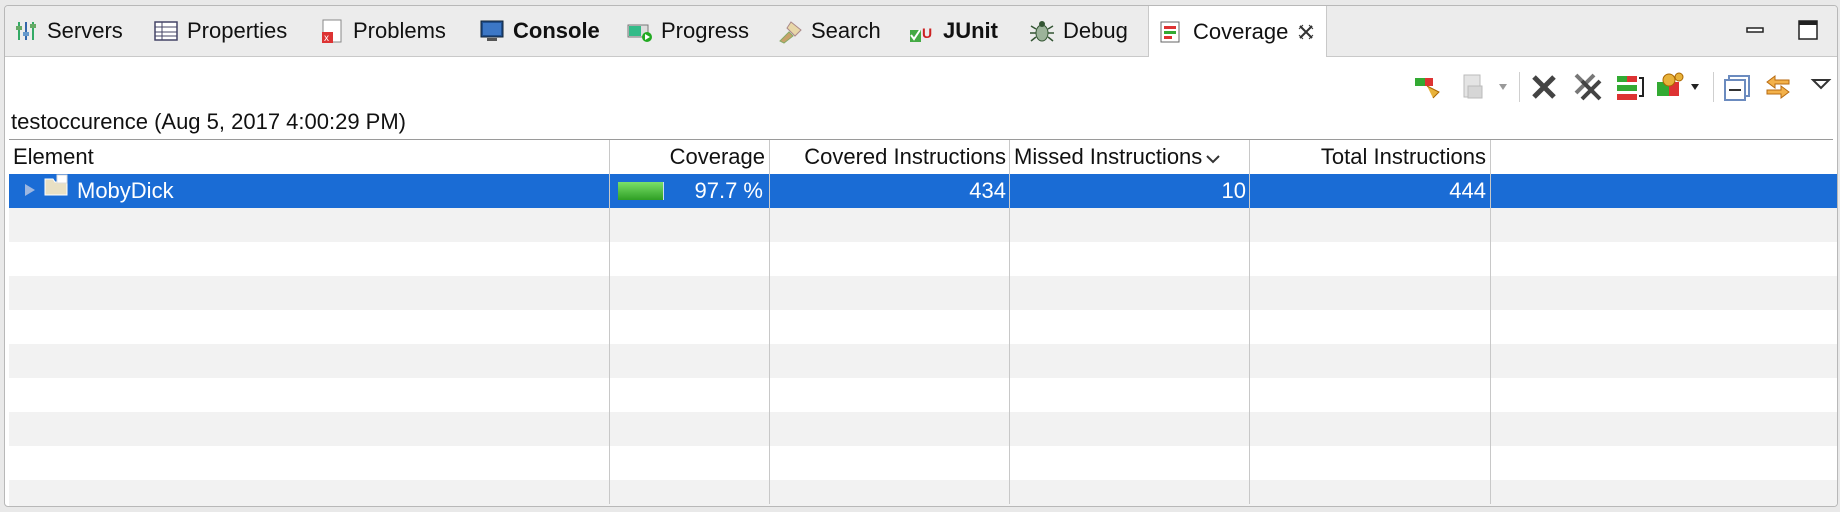  What do you see at coordinates (1588, 87) in the screenshot?
I see `remove-all-sessions-icon` at bounding box center [1588, 87].